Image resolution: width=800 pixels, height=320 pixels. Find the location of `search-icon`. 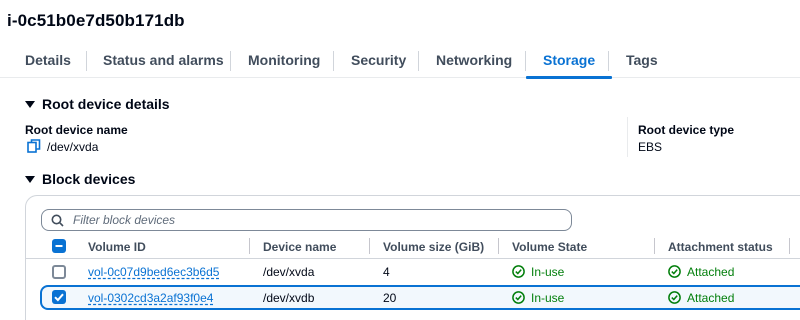

search-icon is located at coordinates (57, 220).